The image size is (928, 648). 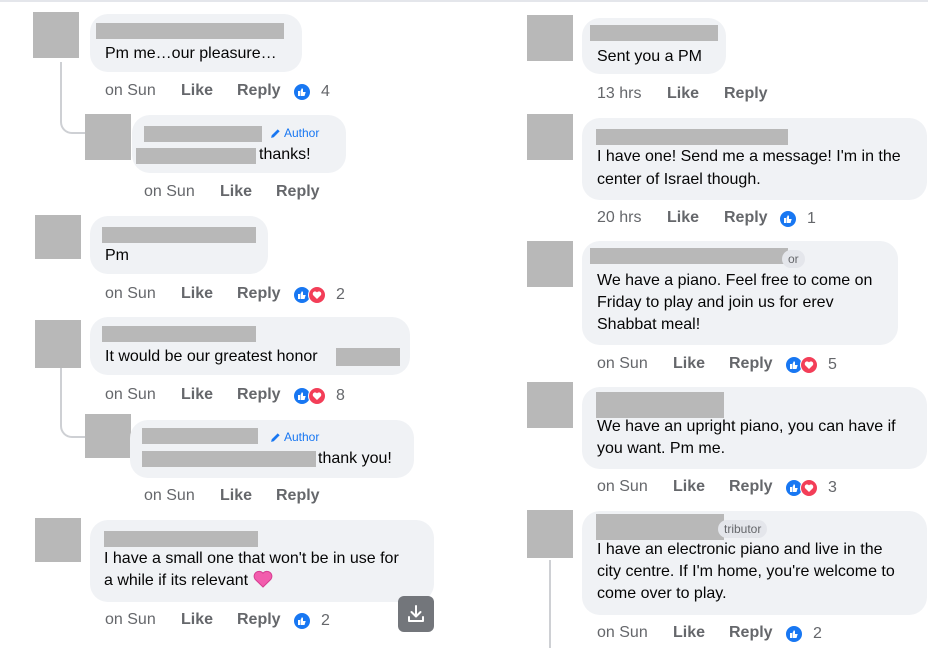 What do you see at coordinates (727, 364) in the screenshot?
I see `comment-actions: on Sun Like Reply 5` at bounding box center [727, 364].